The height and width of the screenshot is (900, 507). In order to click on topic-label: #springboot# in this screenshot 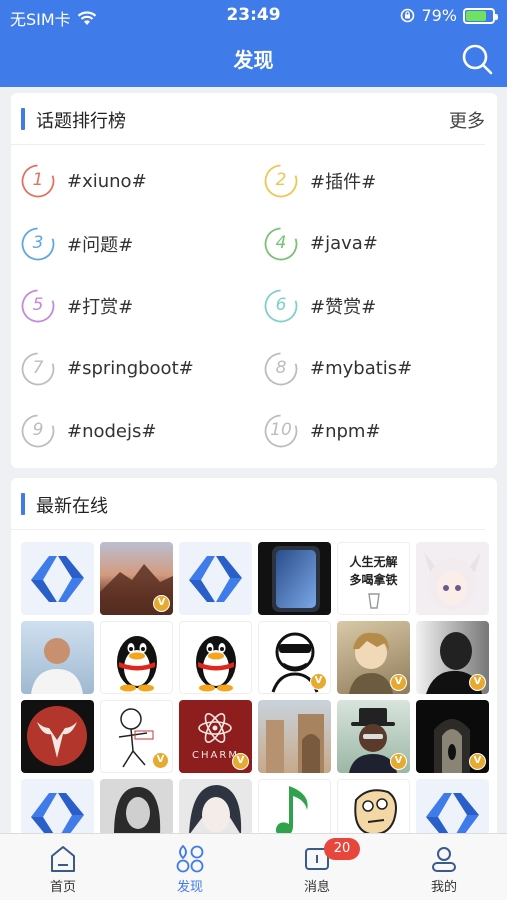, I will do `click(130, 368)`.